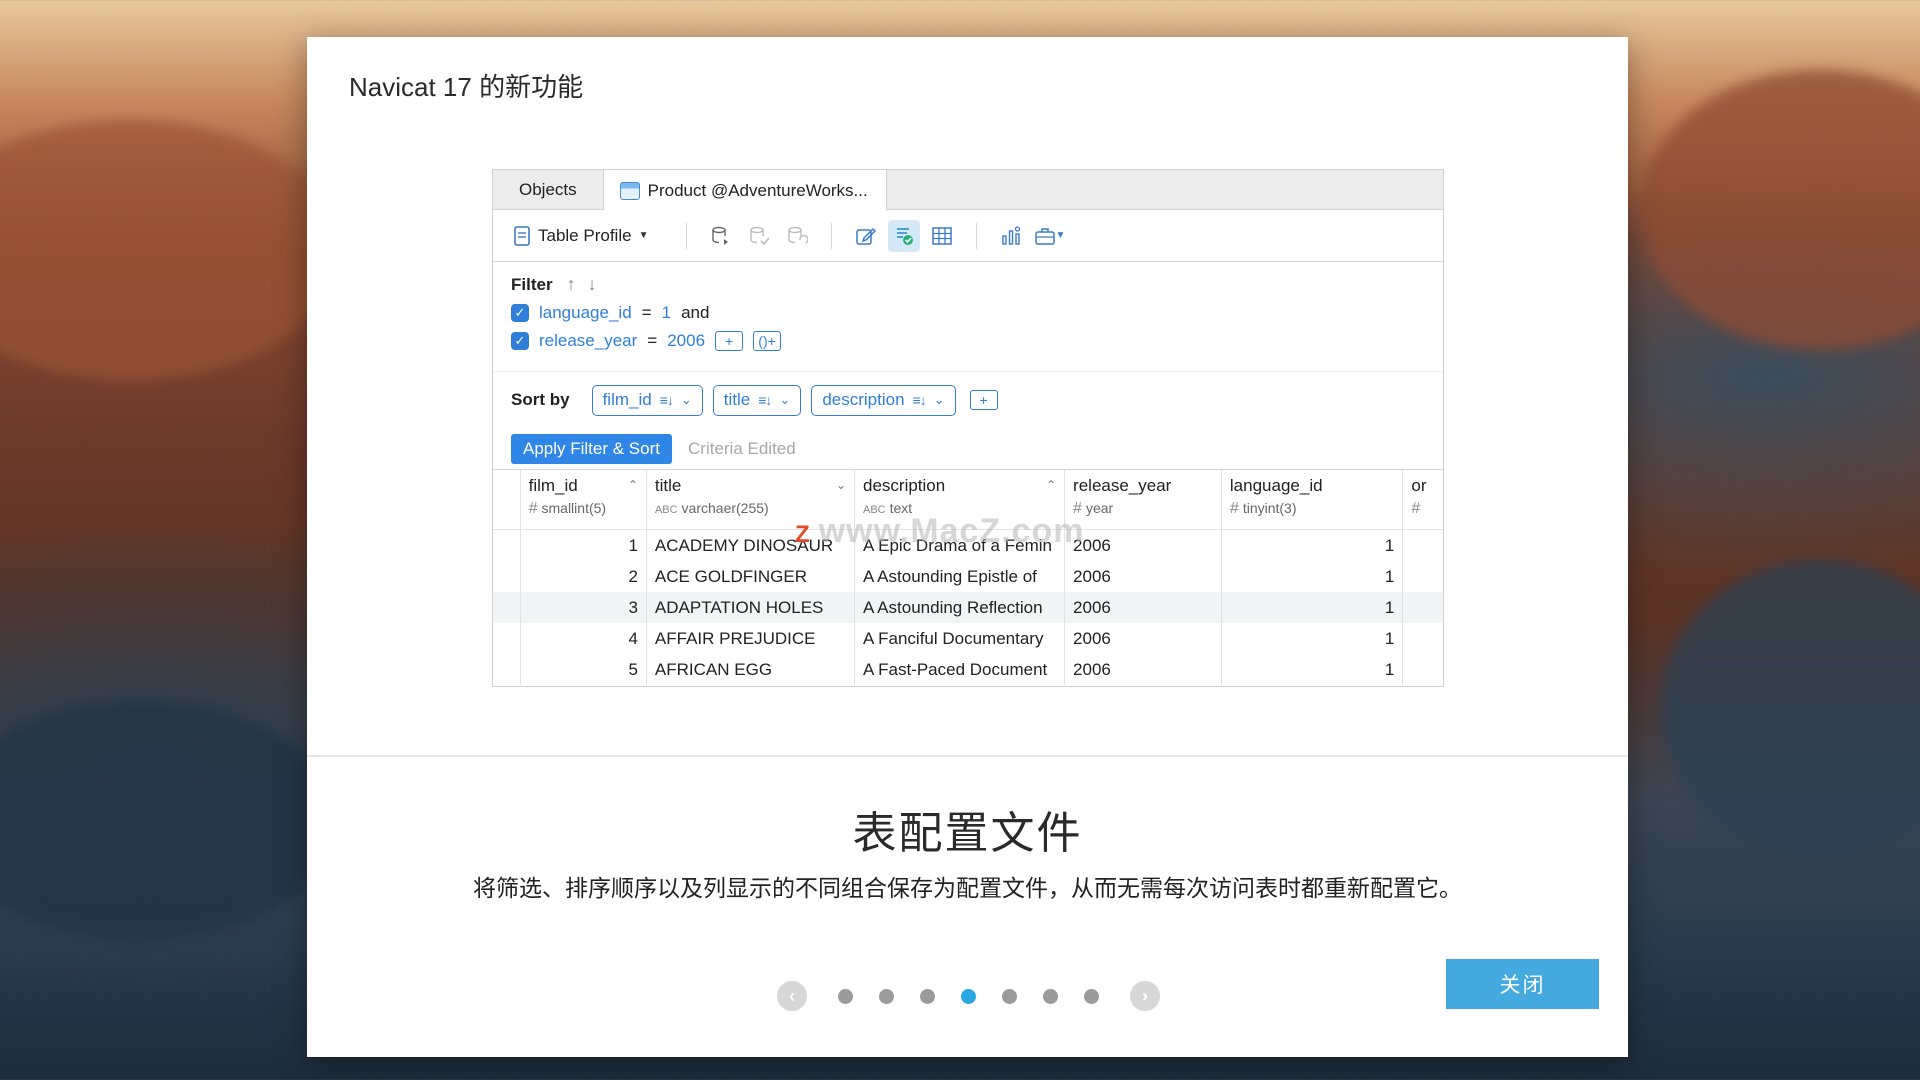  I want to click on add-sort-button: +, so click(983, 400).